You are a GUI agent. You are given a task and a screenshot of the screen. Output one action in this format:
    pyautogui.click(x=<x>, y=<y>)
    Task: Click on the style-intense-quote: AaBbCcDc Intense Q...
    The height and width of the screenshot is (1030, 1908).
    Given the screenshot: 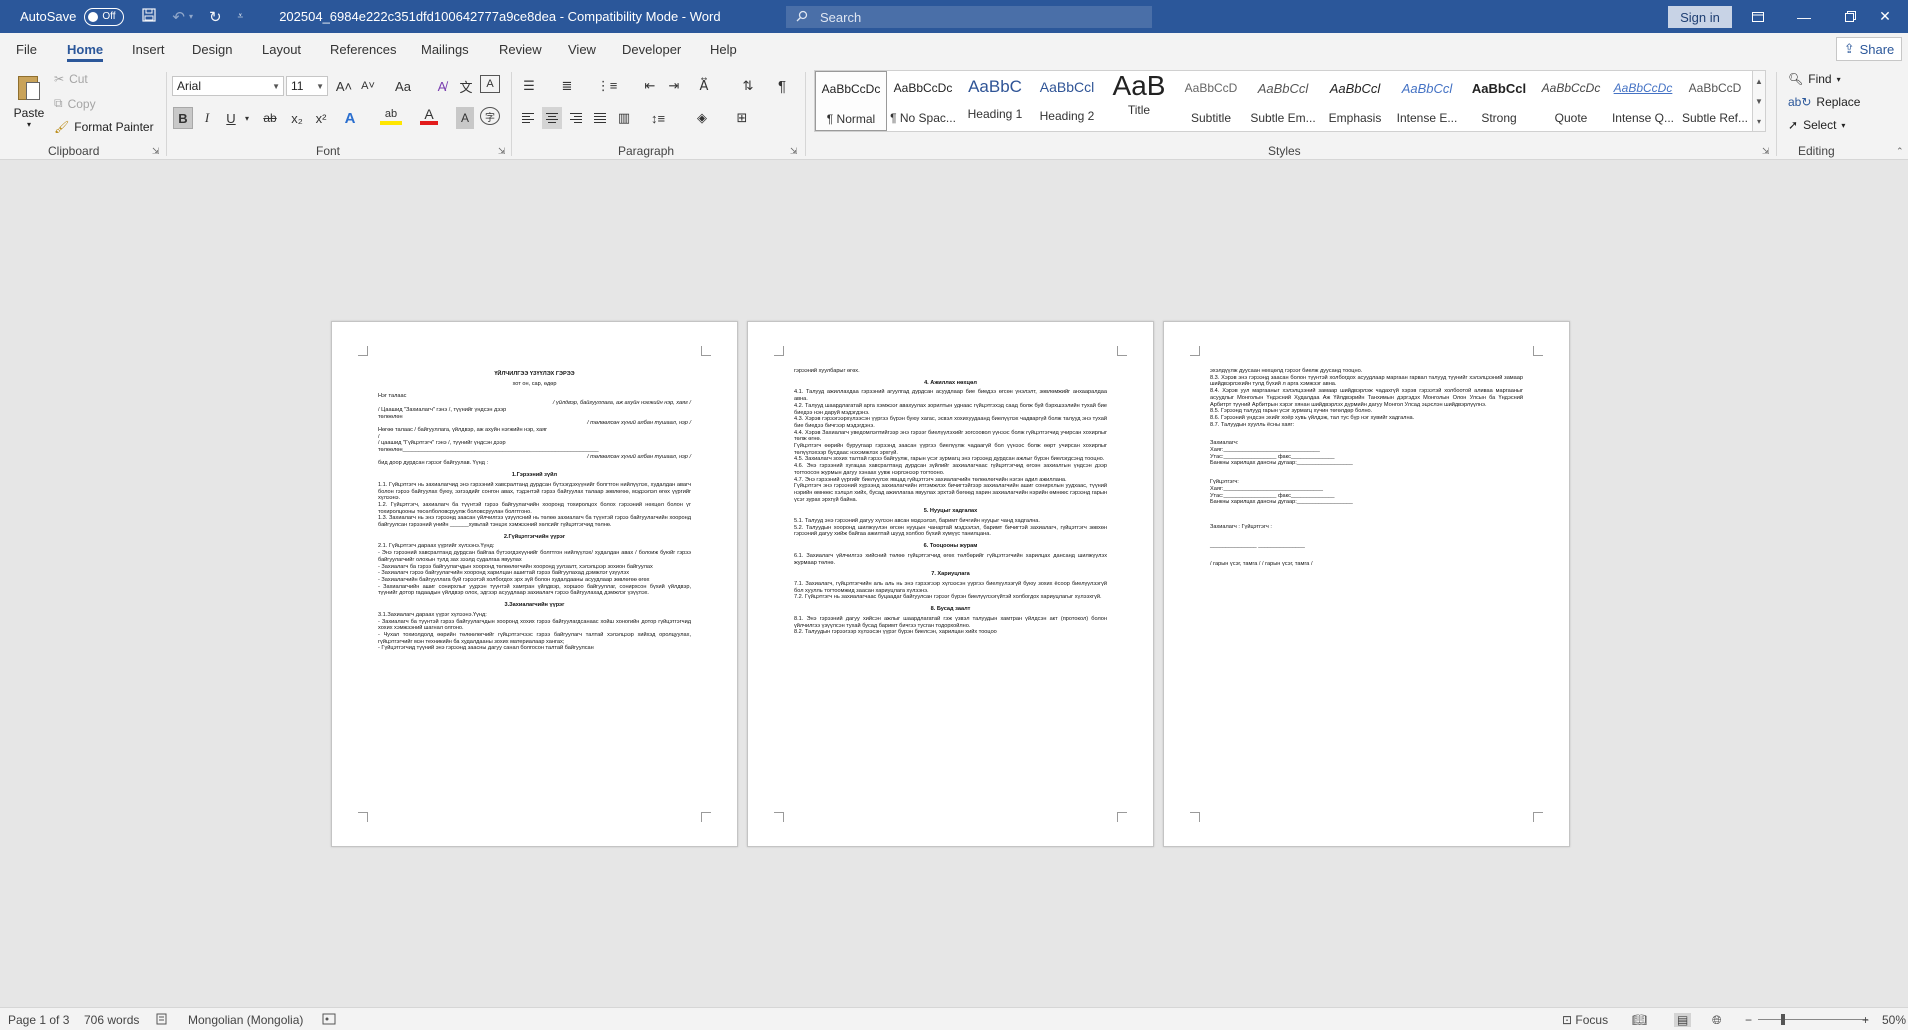 What is the action you would take?
    pyautogui.click(x=1643, y=101)
    